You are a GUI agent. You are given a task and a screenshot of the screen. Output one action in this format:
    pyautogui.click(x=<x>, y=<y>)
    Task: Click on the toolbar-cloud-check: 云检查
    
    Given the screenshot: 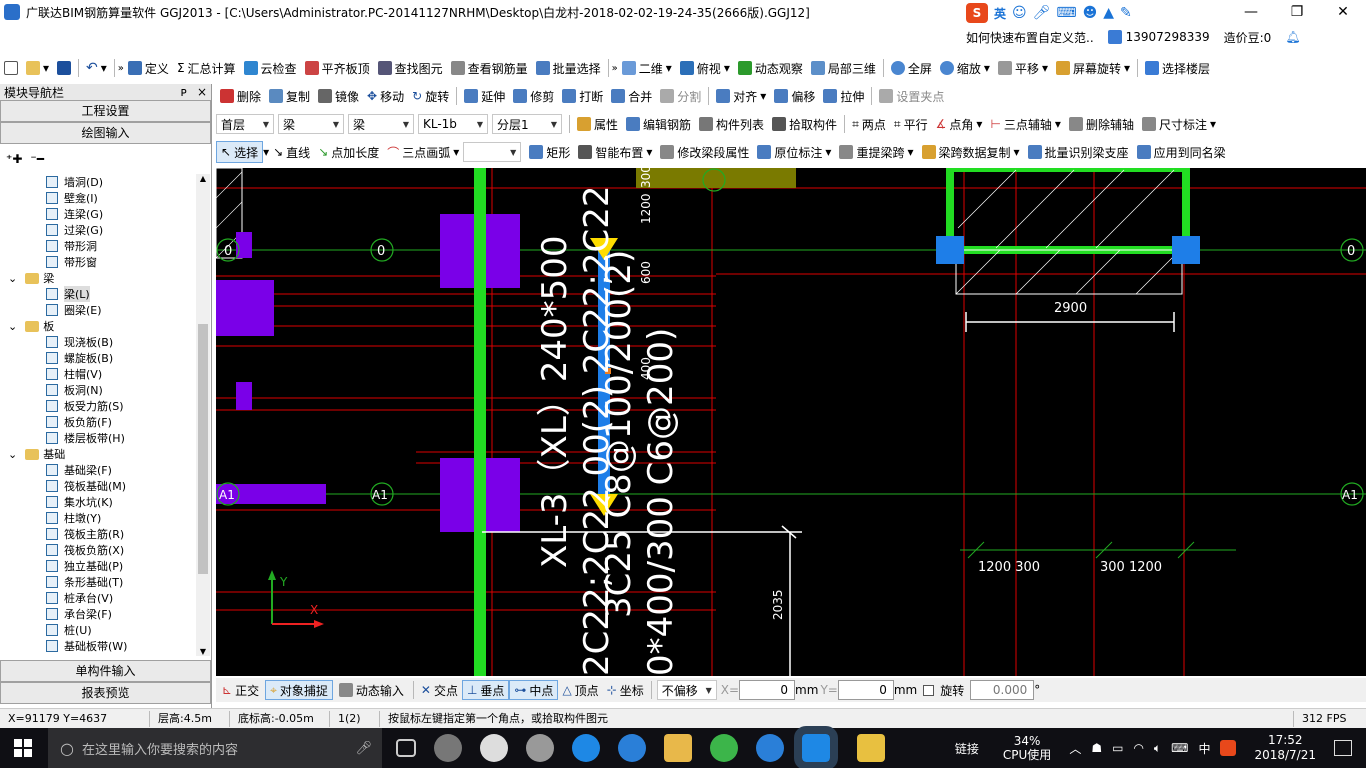 What is the action you would take?
    pyautogui.click(x=270, y=68)
    